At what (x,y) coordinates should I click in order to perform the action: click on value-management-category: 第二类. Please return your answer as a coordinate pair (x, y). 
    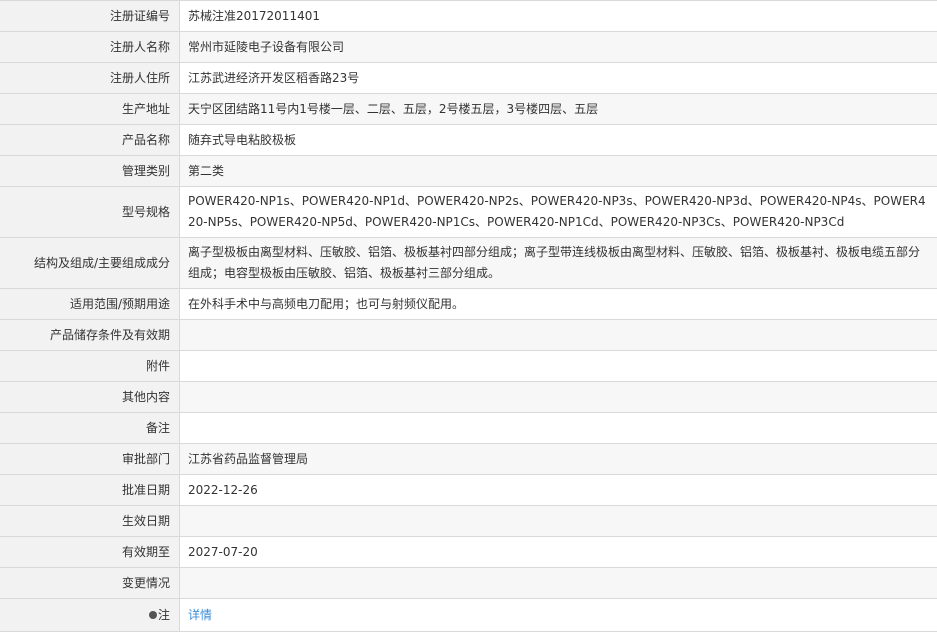
    Looking at the image, I should click on (558, 171).